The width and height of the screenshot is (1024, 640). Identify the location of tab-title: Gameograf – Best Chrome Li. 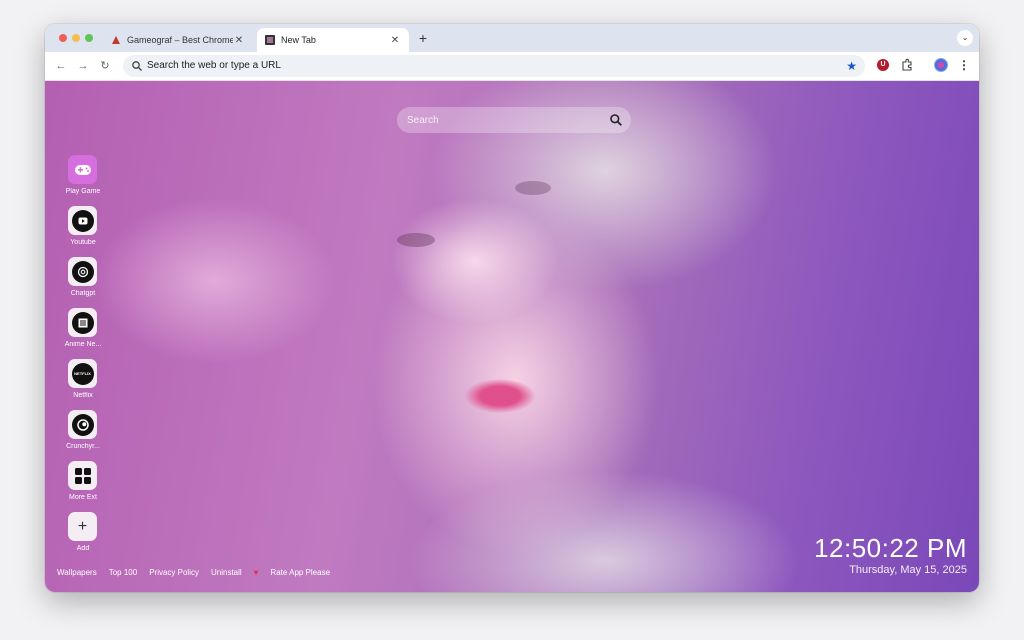
(180, 40).